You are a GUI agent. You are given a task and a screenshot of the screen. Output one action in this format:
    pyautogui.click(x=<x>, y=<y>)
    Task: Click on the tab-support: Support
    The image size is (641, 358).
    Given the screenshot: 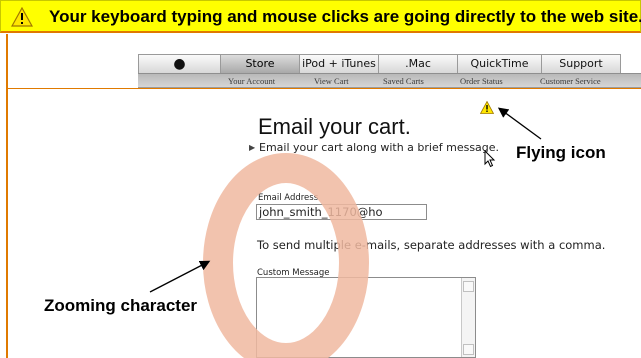 What is the action you would take?
    pyautogui.click(x=581, y=63)
    